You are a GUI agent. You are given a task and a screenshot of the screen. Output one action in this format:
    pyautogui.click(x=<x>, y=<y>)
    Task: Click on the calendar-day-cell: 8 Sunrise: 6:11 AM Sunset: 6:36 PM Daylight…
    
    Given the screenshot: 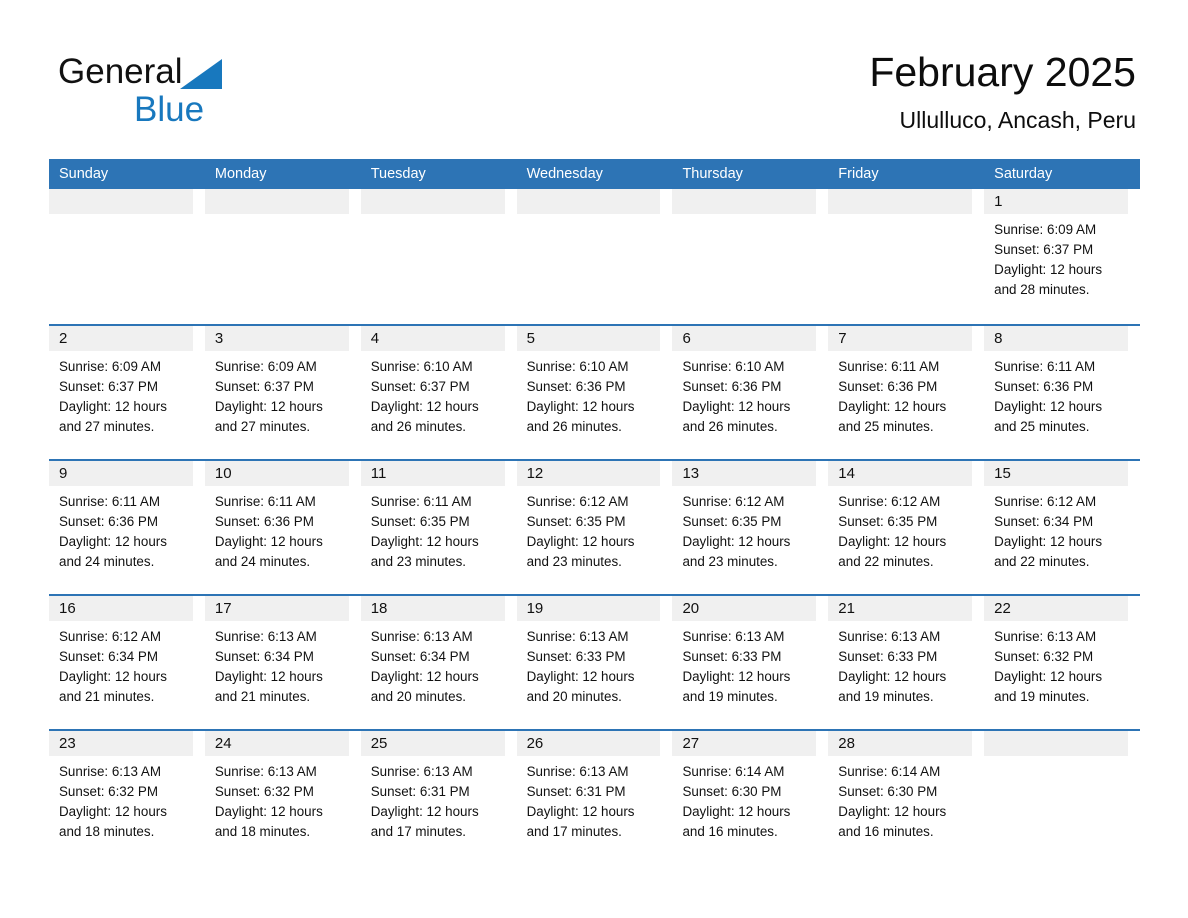 What is the action you would take?
    pyautogui.click(x=1062, y=392)
    